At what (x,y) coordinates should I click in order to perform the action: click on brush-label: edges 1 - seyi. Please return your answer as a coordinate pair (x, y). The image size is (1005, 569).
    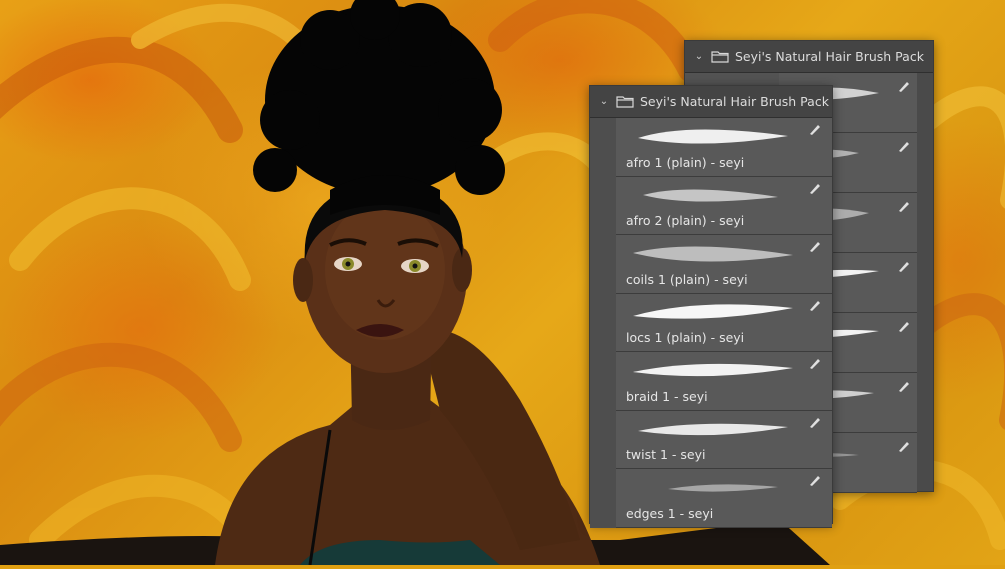
    Looking at the image, I should click on (670, 513).